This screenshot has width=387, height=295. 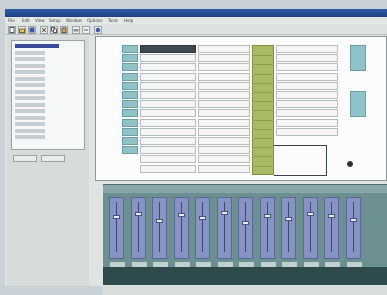 I want to click on help-icon, so click(x=98, y=30).